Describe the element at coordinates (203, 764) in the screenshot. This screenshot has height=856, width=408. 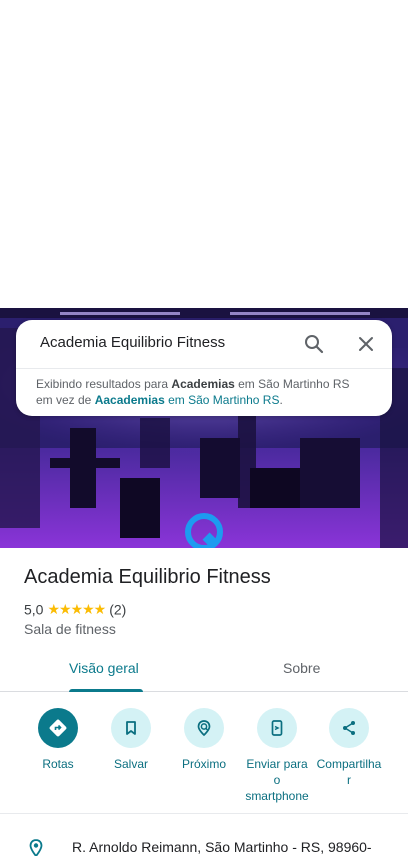
I see `nearby-label: Próximo` at that location.